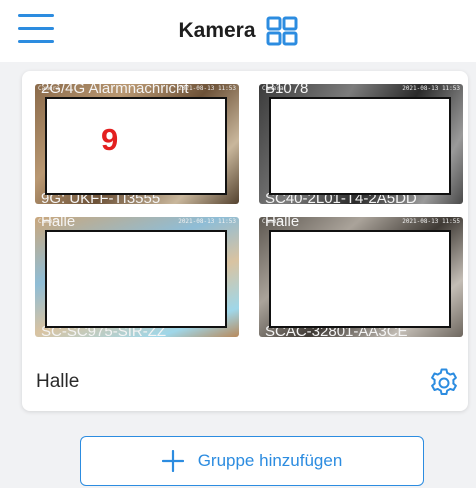 The height and width of the screenshot is (488, 476). What do you see at coordinates (110, 139) in the screenshot?
I see `camera-count: 9` at bounding box center [110, 139].